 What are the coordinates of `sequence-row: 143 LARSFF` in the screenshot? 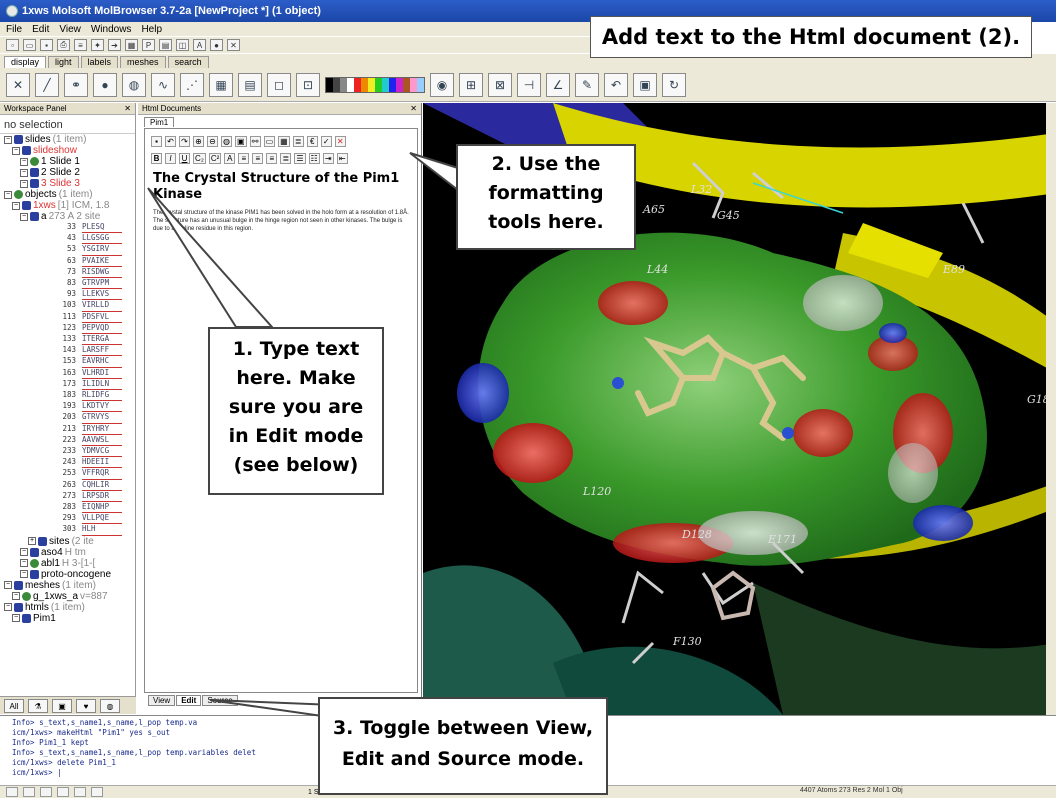 It's located at (67, 351).